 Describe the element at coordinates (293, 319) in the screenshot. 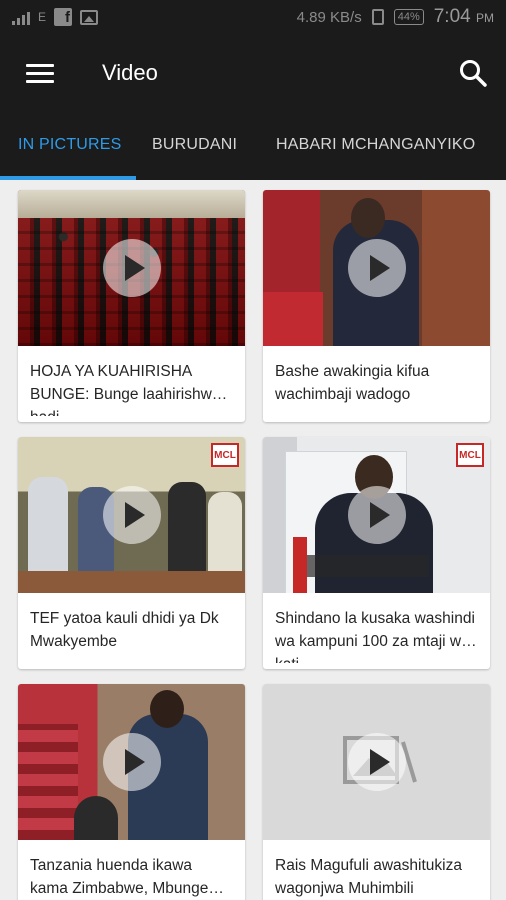

I see `red-seat` at that location.